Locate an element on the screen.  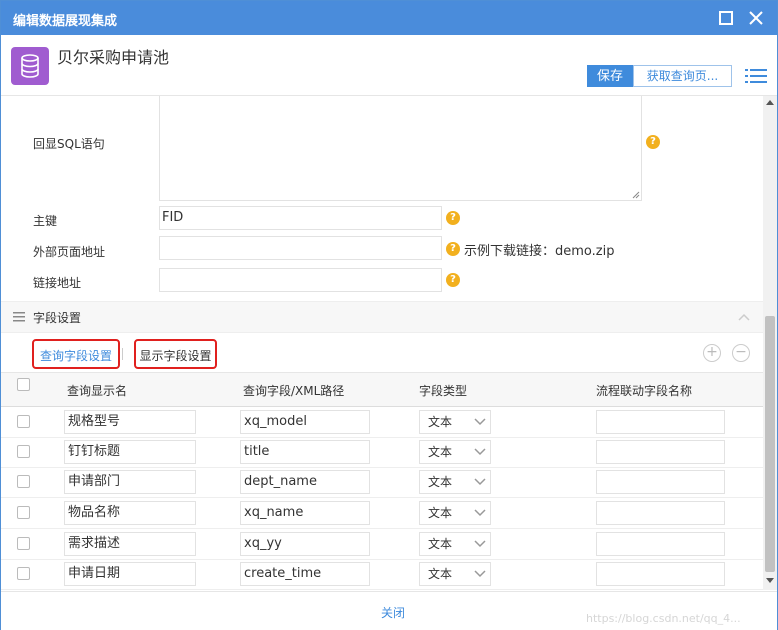
display-name-input: 申请部门 is located at coordinates (130, 482).